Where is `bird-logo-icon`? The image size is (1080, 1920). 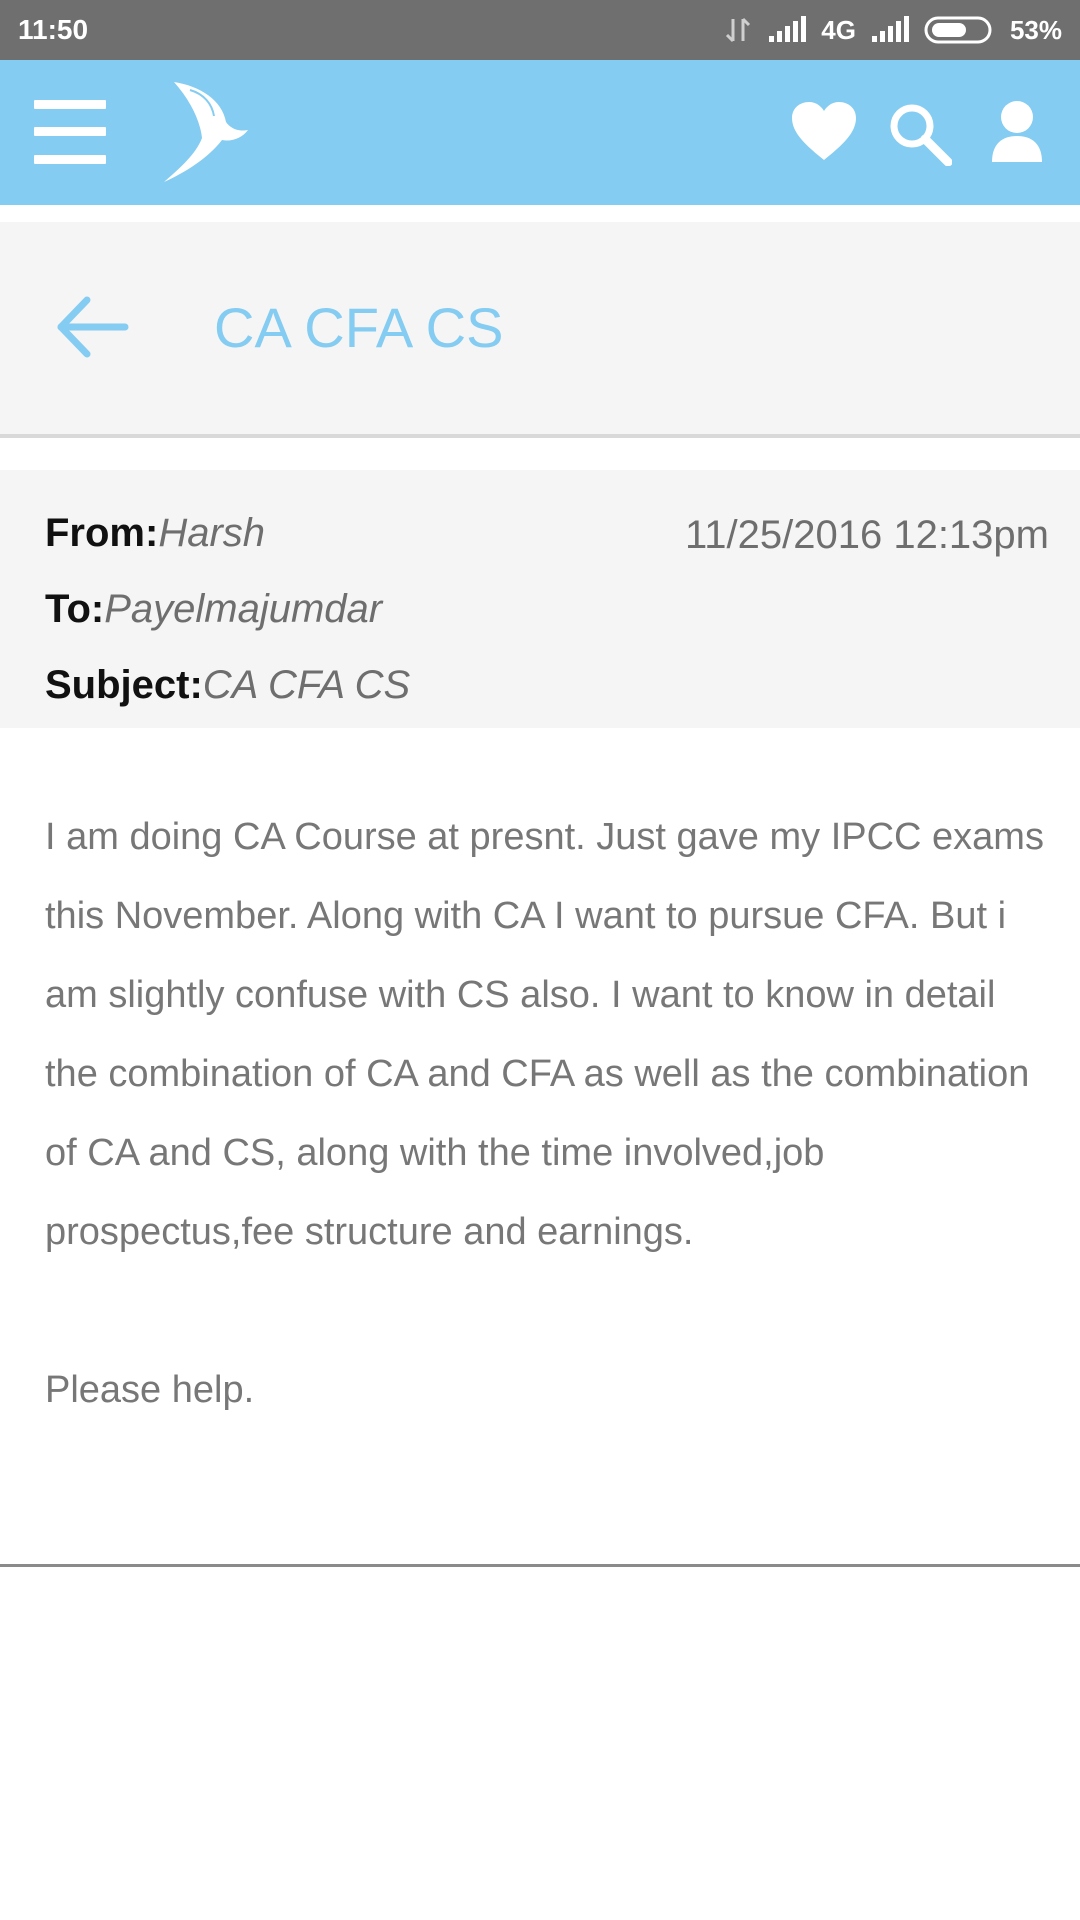 bird-logo-icon is located at coordinates (206, 132).